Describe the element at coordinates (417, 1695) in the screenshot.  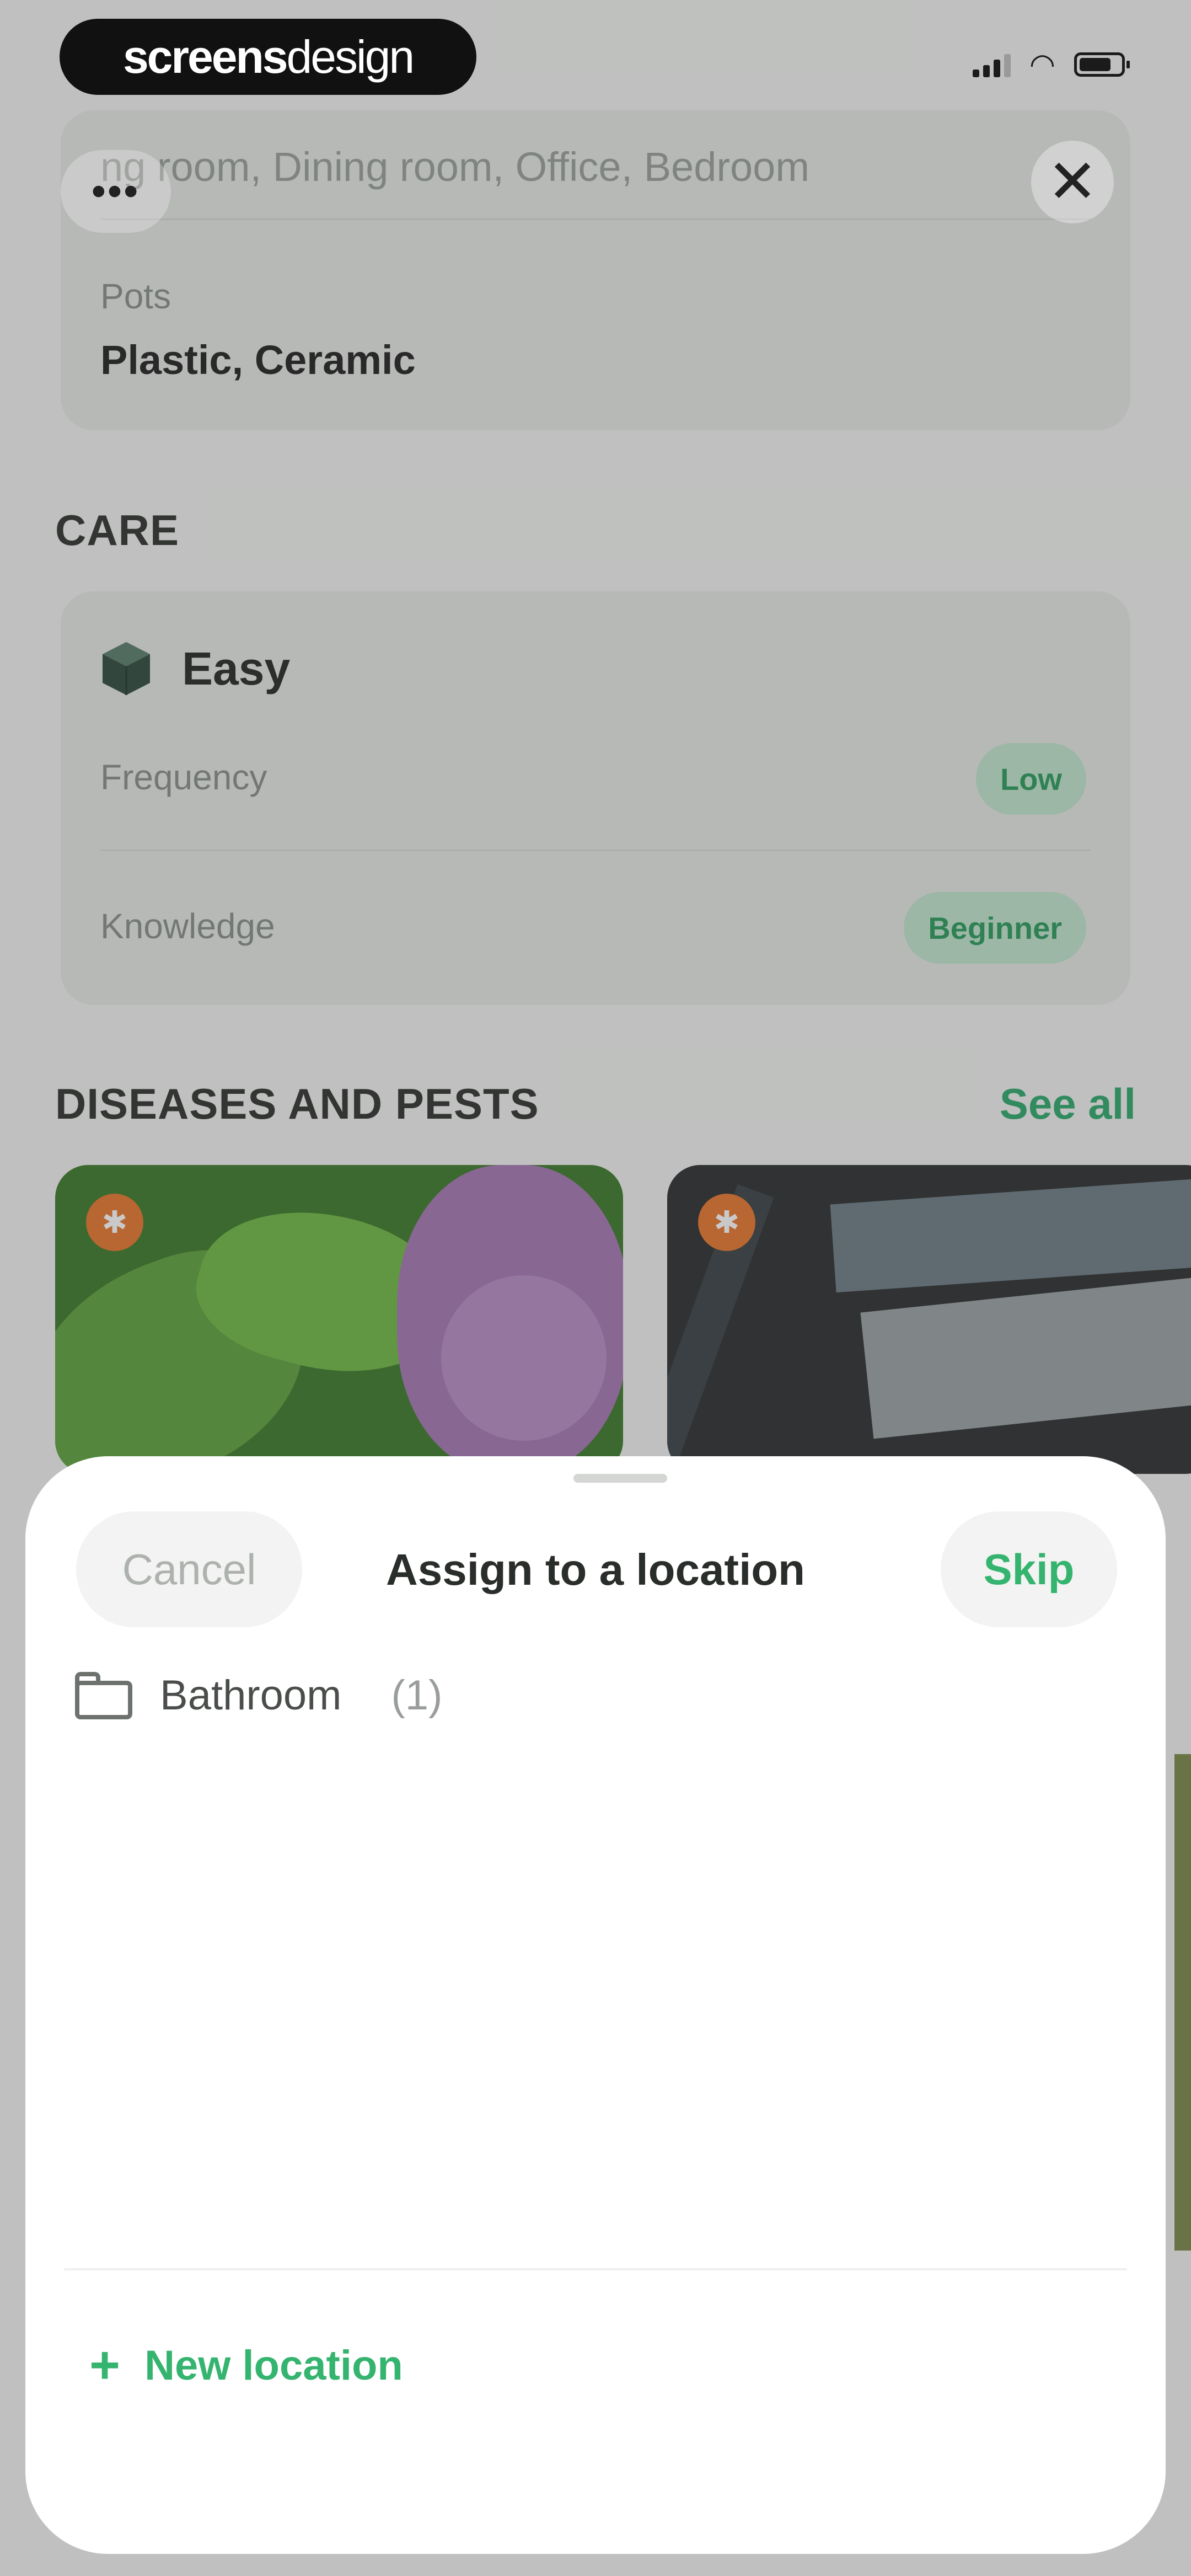
I see `location-count: (1)` at that location.